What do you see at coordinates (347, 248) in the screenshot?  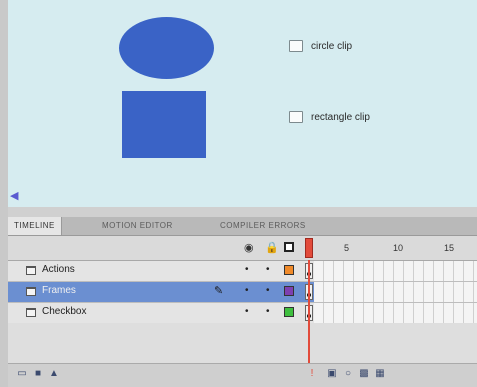 I see `frame-number: 5` at bounding box center [347, 248].